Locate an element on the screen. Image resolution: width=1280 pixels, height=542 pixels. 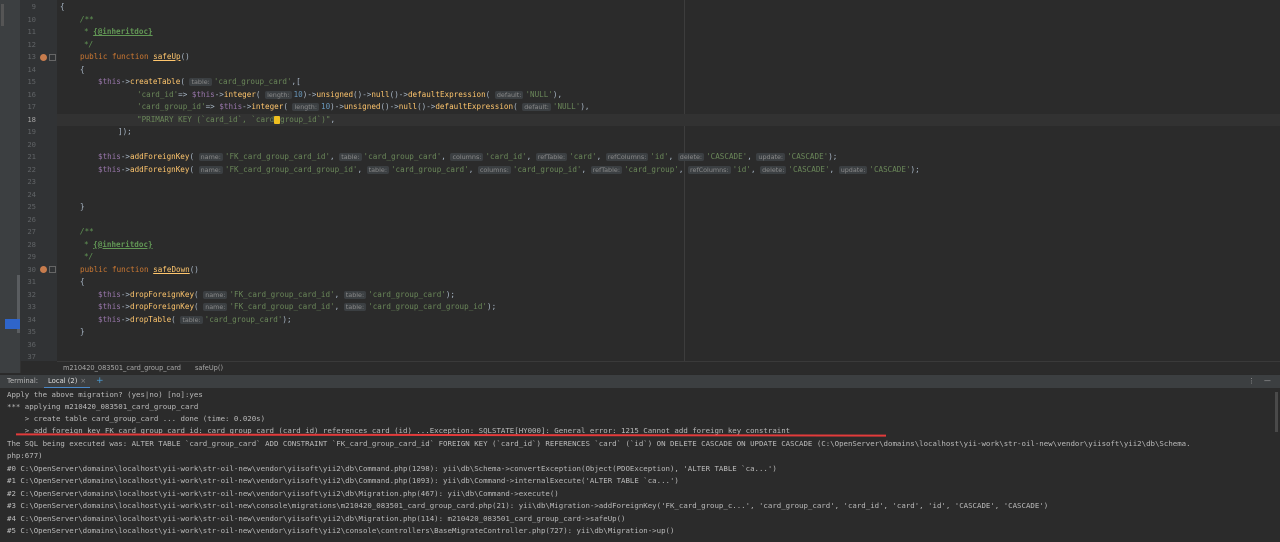
side-tool-tab is located at coordinates (2, 15).